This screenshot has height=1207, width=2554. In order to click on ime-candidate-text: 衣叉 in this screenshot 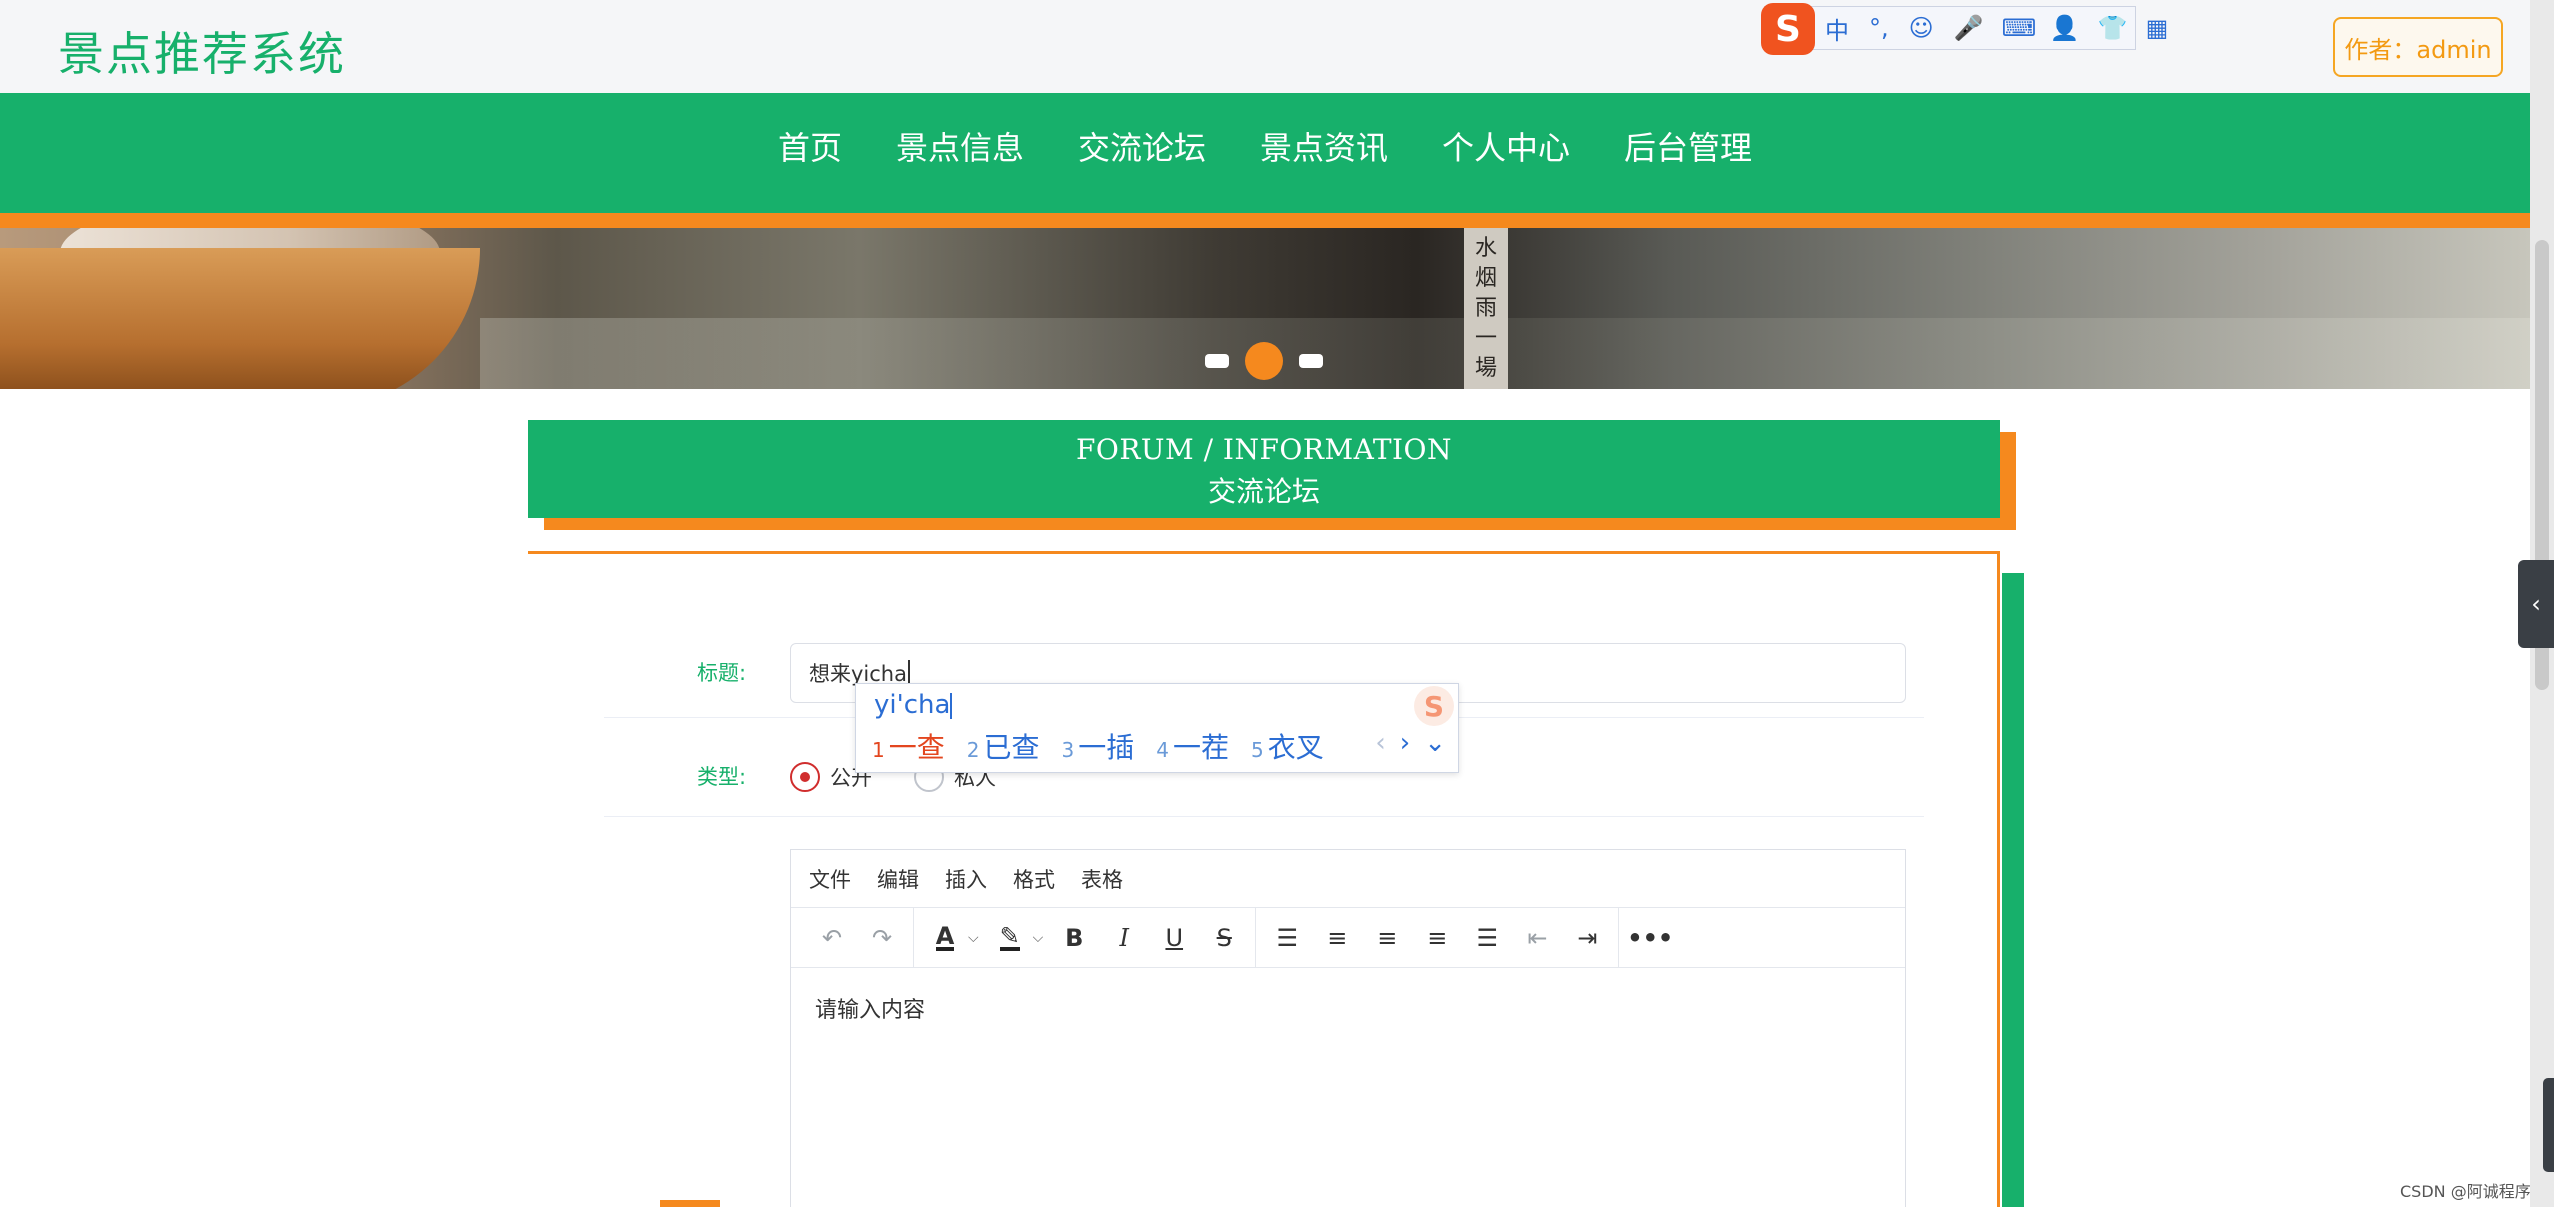, I will do `click(1295, 747)`.